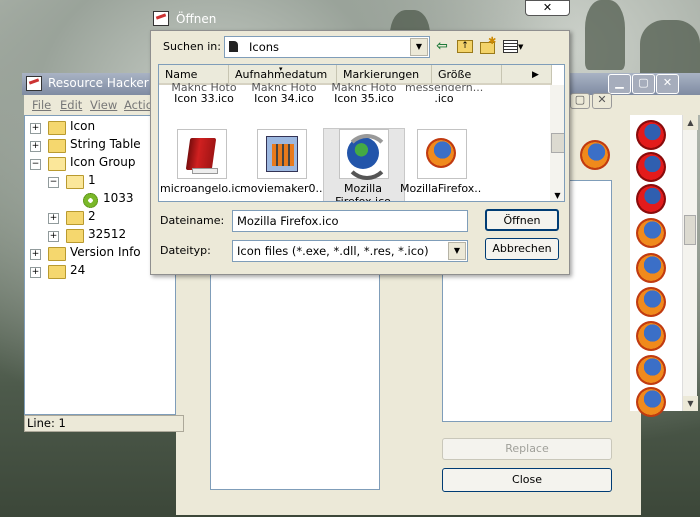 This screenshot has height=517, width=700. What do you see at coordinates (201, 188) in the screenshot?
I see `file-label: microangelo.ico` at bounding box center [201, 188].